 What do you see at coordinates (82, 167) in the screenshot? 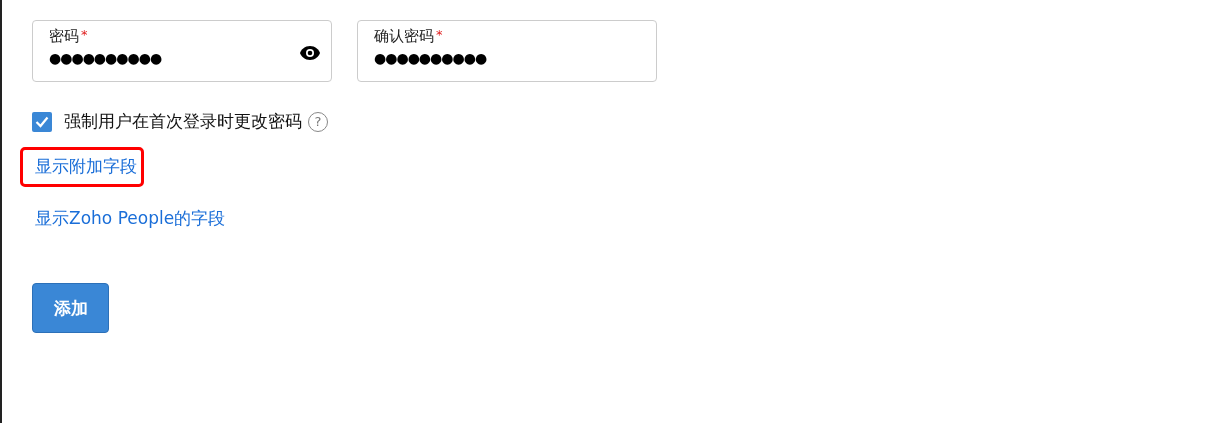
I see `show-fields-link: 显示附加字段` at bounding box center [82, 167].